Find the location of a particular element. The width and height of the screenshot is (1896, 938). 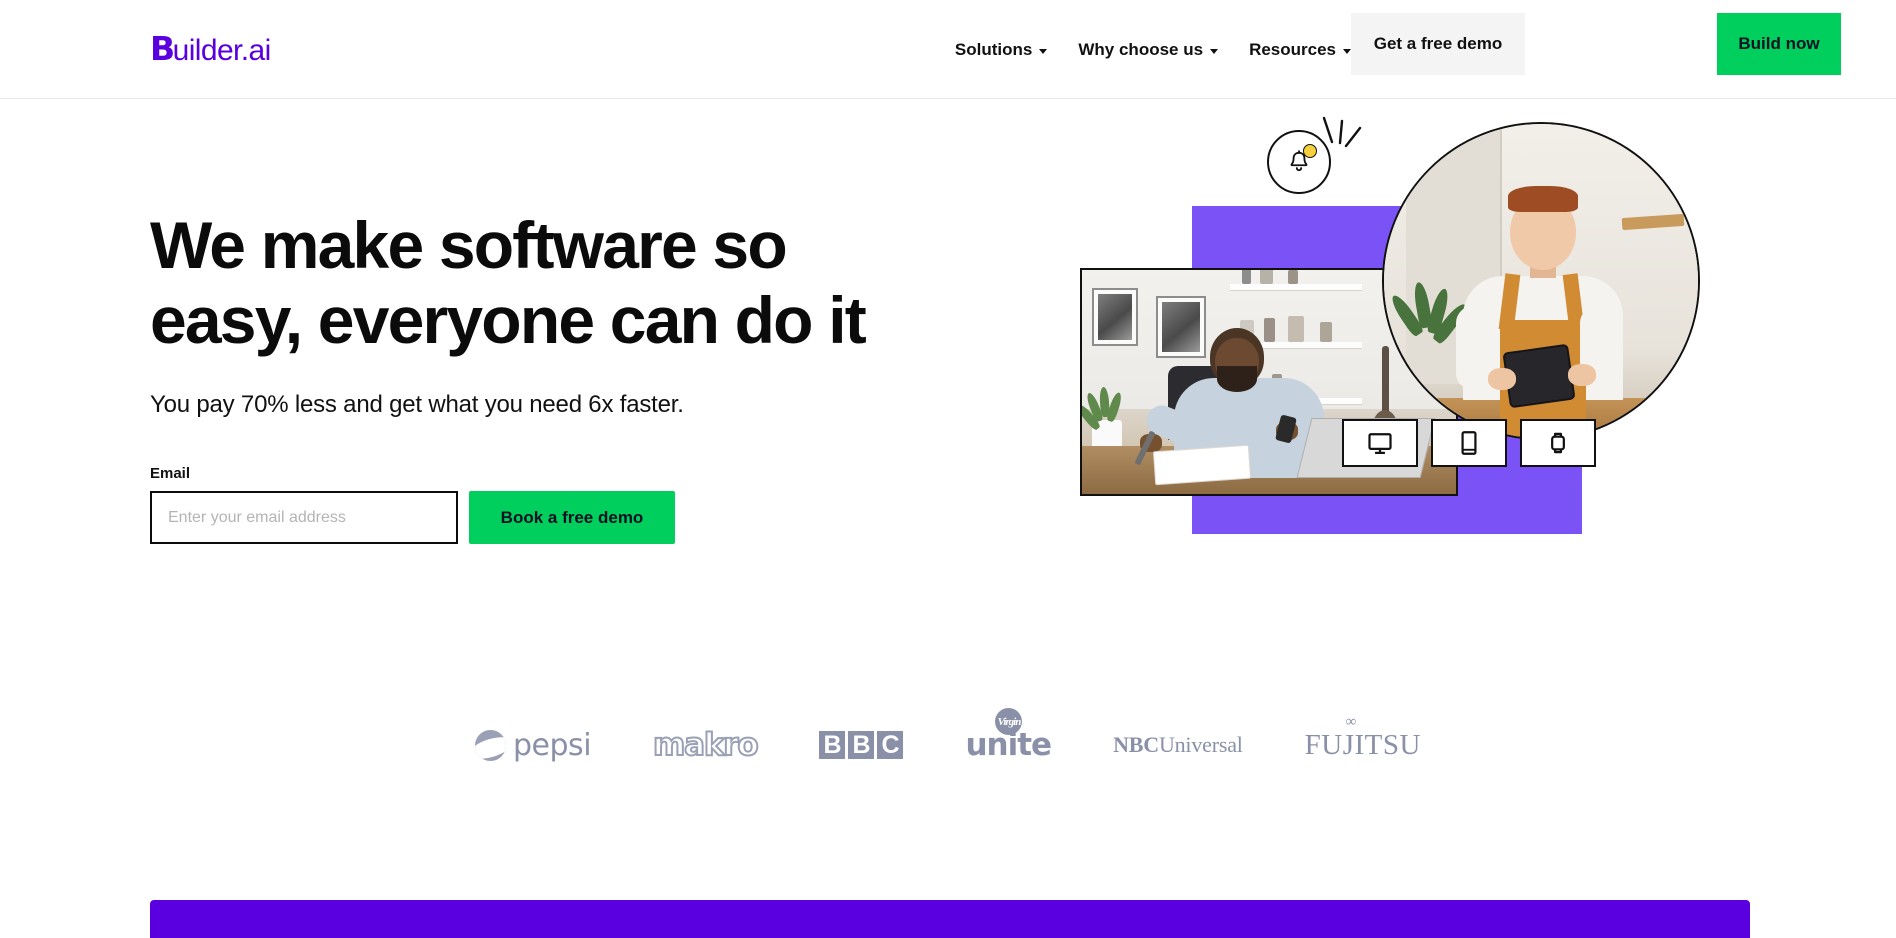

email-signup-form: Book a free demo is located at coordinates (550, 517).